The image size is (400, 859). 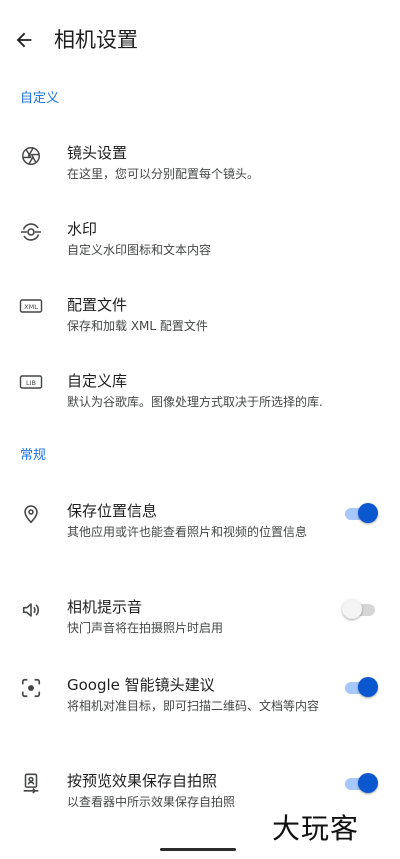 What do you see at coordinates (31, 232) in the screenshot?
I see `watermark-icon` at bounding box center [31, 232].